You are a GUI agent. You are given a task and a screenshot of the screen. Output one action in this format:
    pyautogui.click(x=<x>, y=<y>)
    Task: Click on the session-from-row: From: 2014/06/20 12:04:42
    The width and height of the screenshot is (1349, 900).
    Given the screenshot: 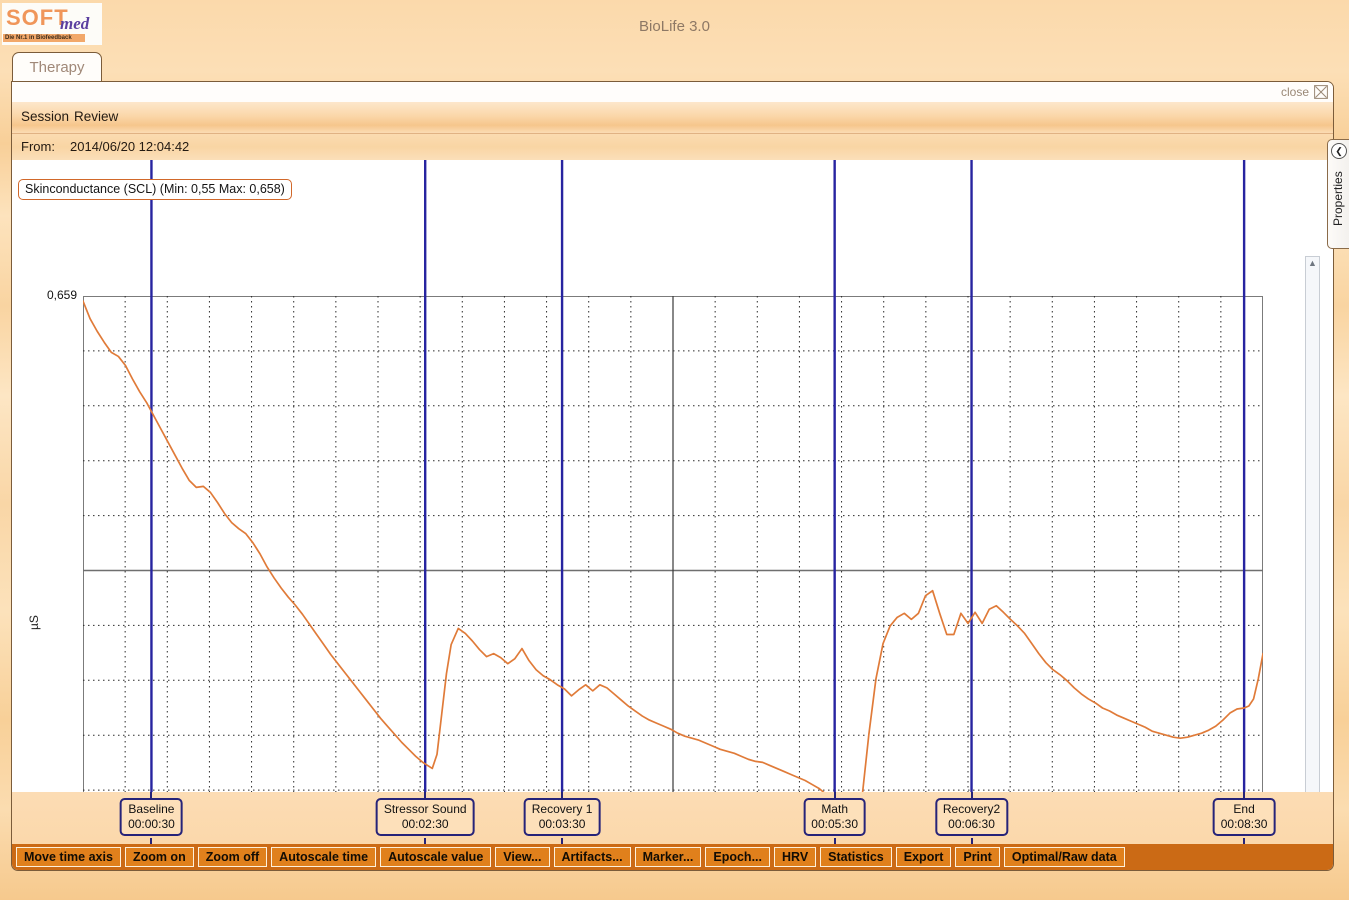 What is the action you would take?
    pyautogui.click(x=672, y=147)
    